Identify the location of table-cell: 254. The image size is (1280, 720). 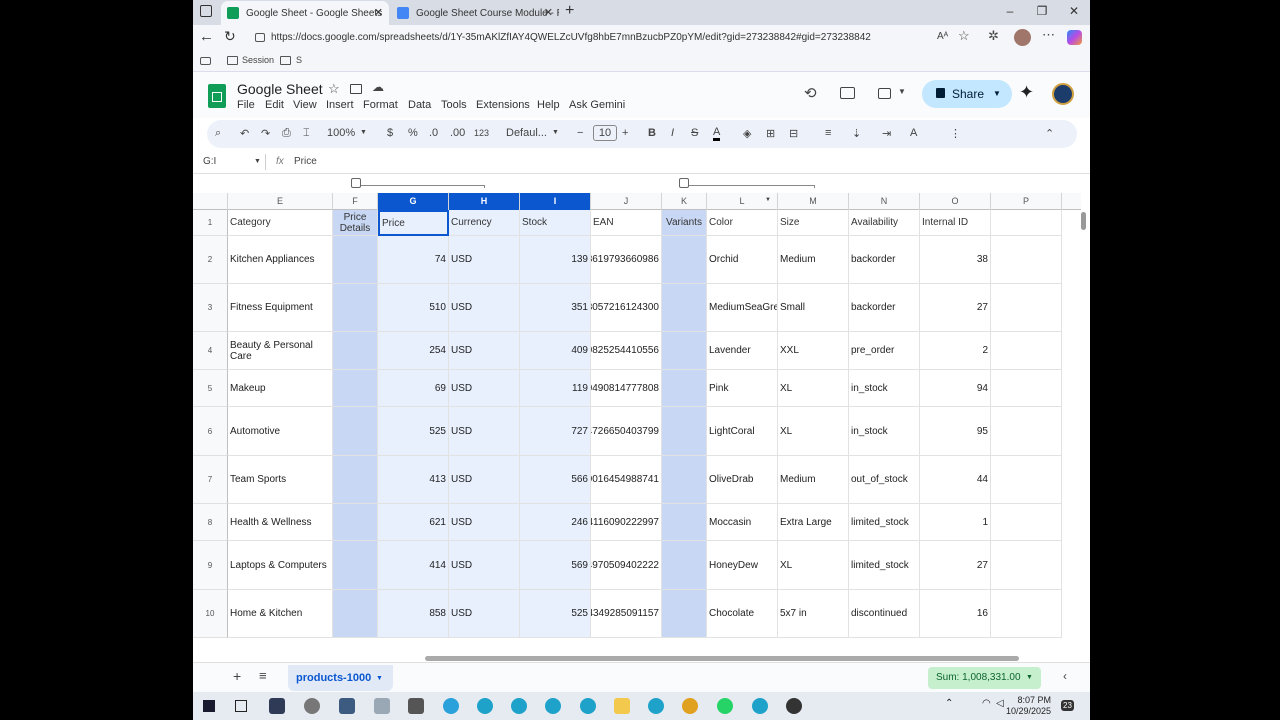
(413, 351).